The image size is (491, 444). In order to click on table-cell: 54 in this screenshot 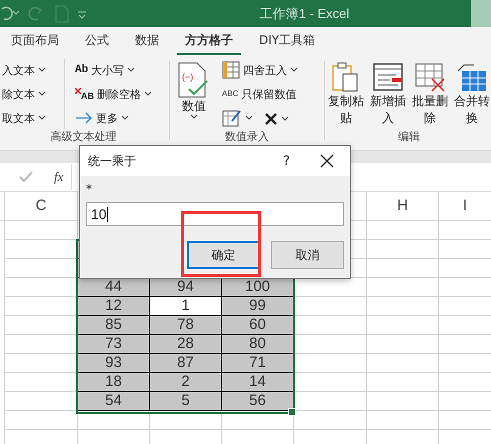, I will do `click(114, 401)`.